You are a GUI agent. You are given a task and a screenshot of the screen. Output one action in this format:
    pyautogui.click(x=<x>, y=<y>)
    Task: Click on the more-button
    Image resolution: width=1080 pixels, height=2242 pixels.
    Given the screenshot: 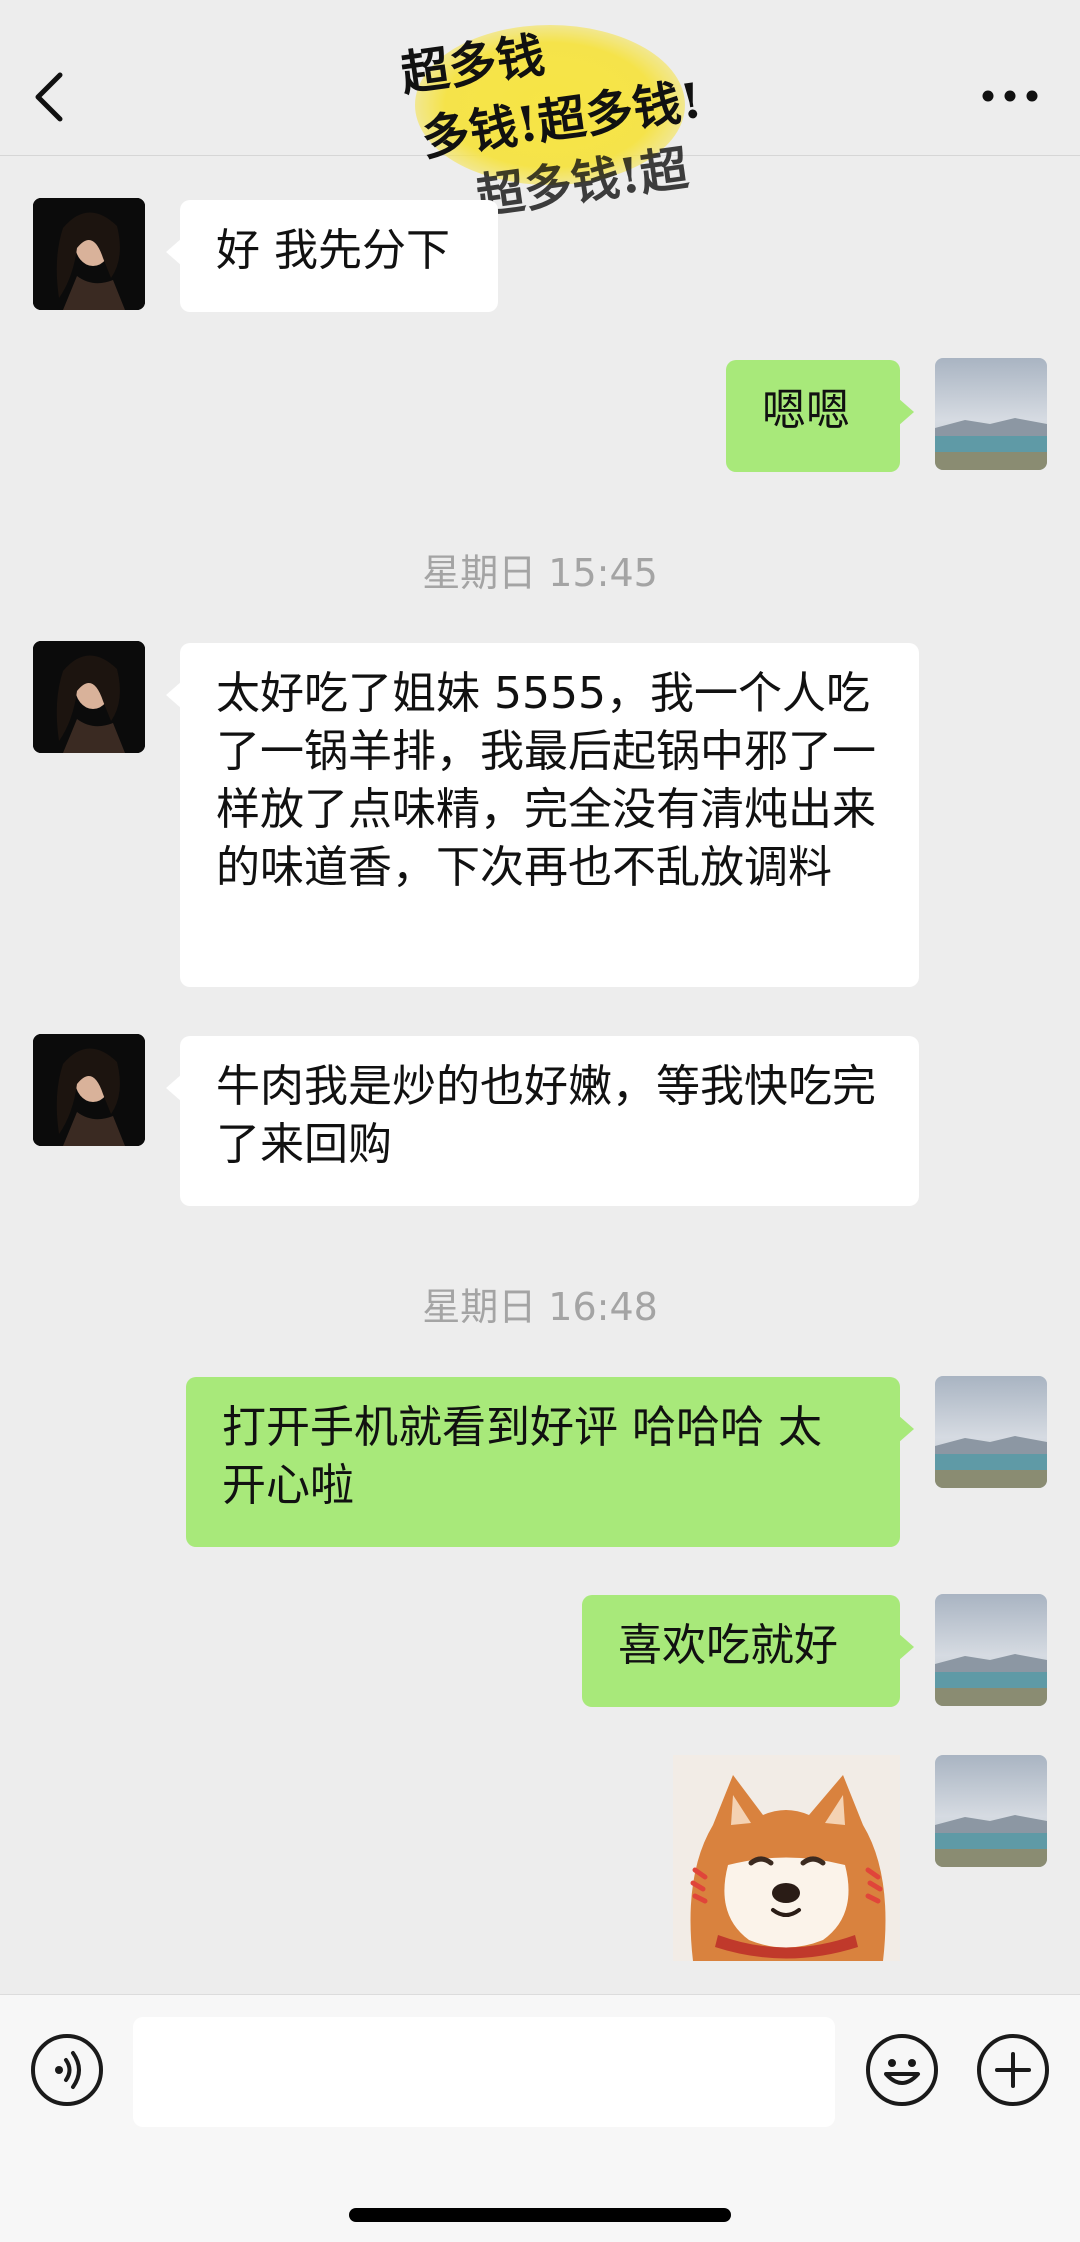 What is the action you would take?
    pyautogui.click(x=1010, y=96)
    